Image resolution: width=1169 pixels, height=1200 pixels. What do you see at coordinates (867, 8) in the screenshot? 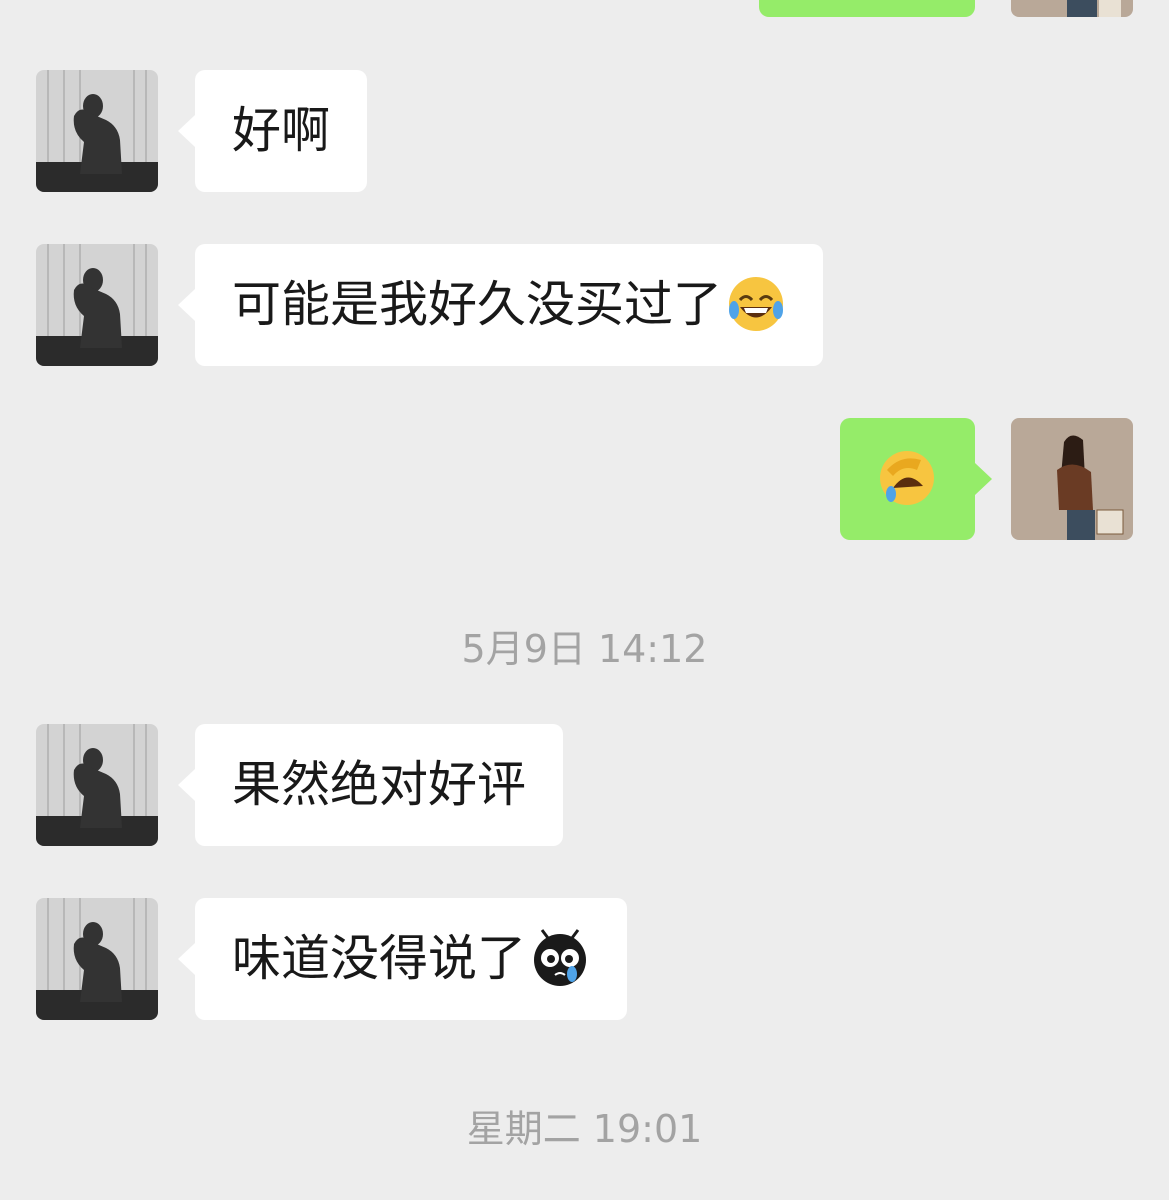
I see `outgoing-message-bubble-partial` at bounding box center [867, 8].